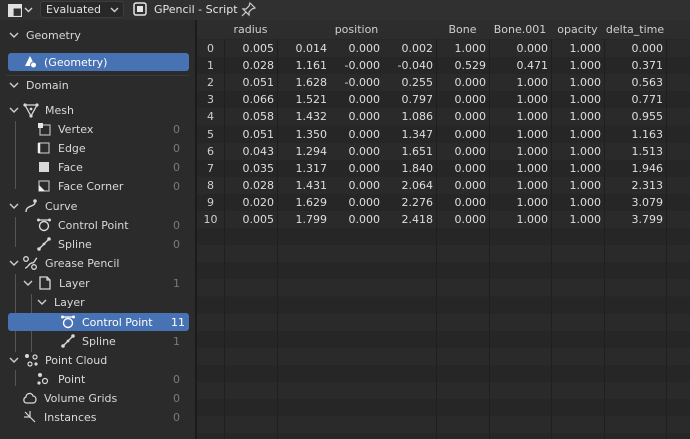 The image size is (690, 439). Describe the element at coordinates (76, 360) in the screenshot. I see `domain-label: Point Cloud` at that location.